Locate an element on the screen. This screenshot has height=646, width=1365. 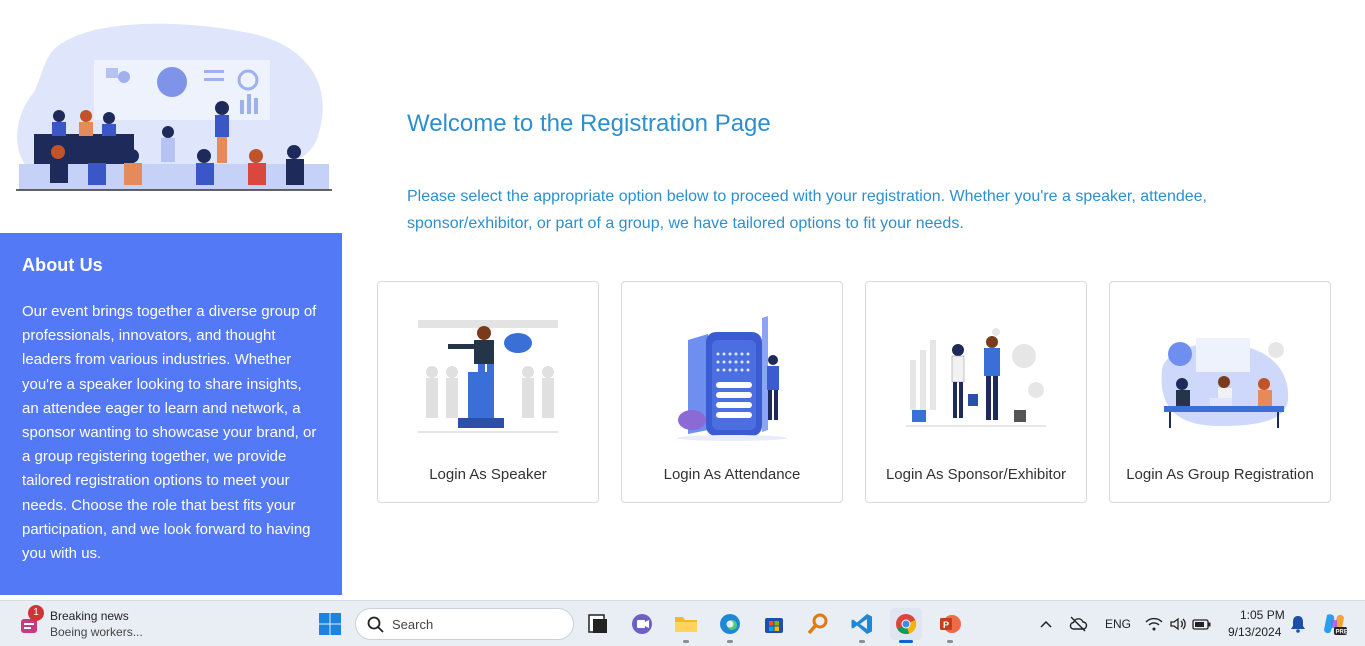
login-speaker-card: Login As Speaker is located at coordinates (488, 392).